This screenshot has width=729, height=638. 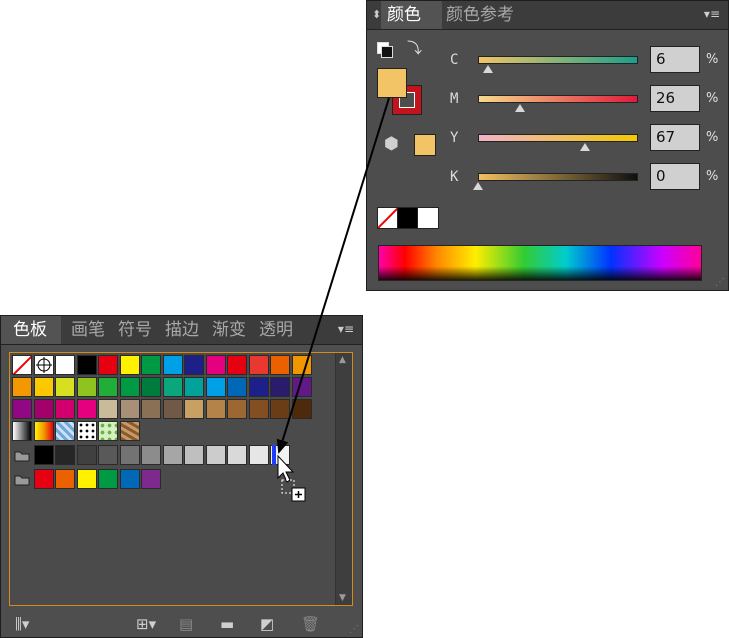 I want to click on scrollbar: ▲ ▼, so click(x=343, y=479).